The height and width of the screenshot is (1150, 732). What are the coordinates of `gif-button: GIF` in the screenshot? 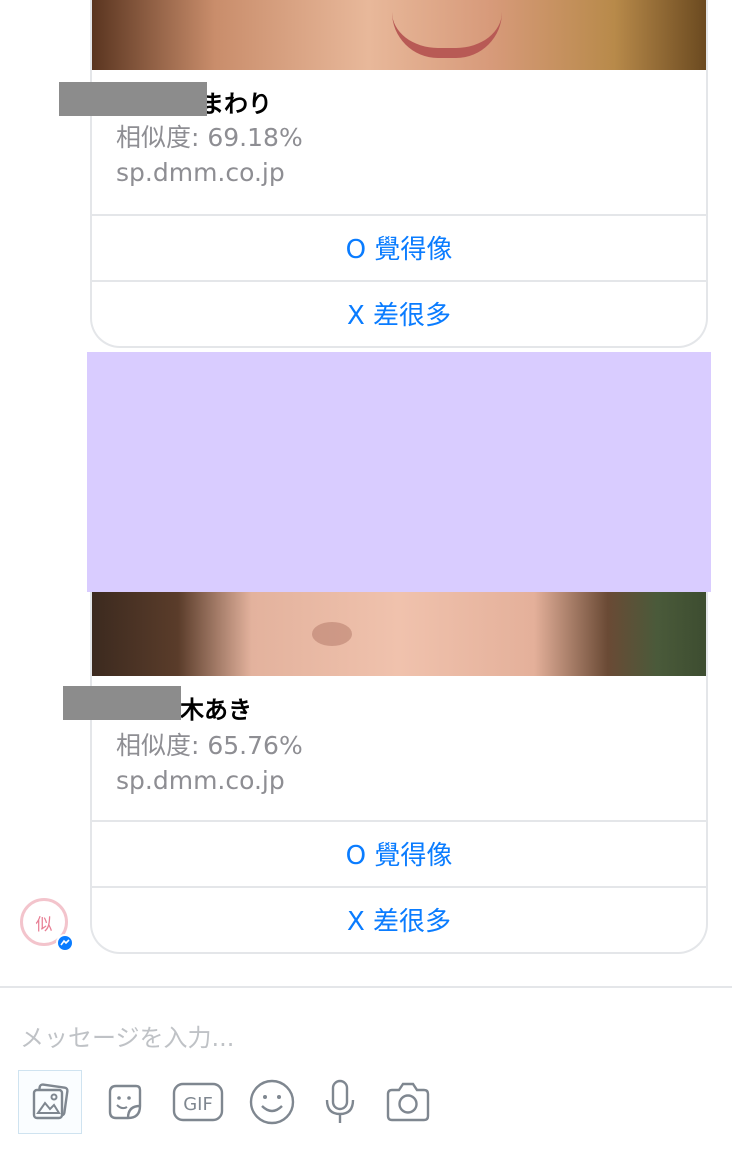 It's located at (198, 1102).